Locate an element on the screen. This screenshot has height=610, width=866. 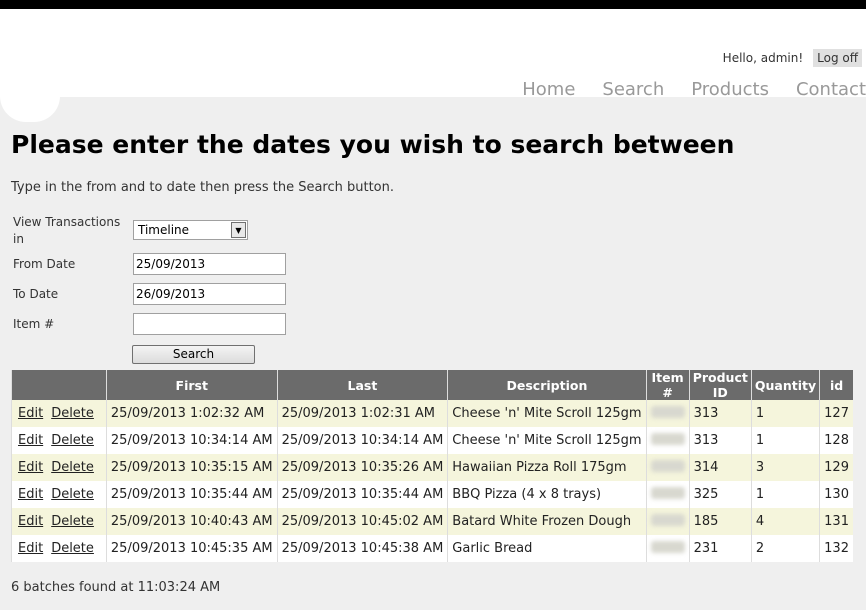
dropdown-arrow-icon: ▼ is located at coordinates (238, 230).